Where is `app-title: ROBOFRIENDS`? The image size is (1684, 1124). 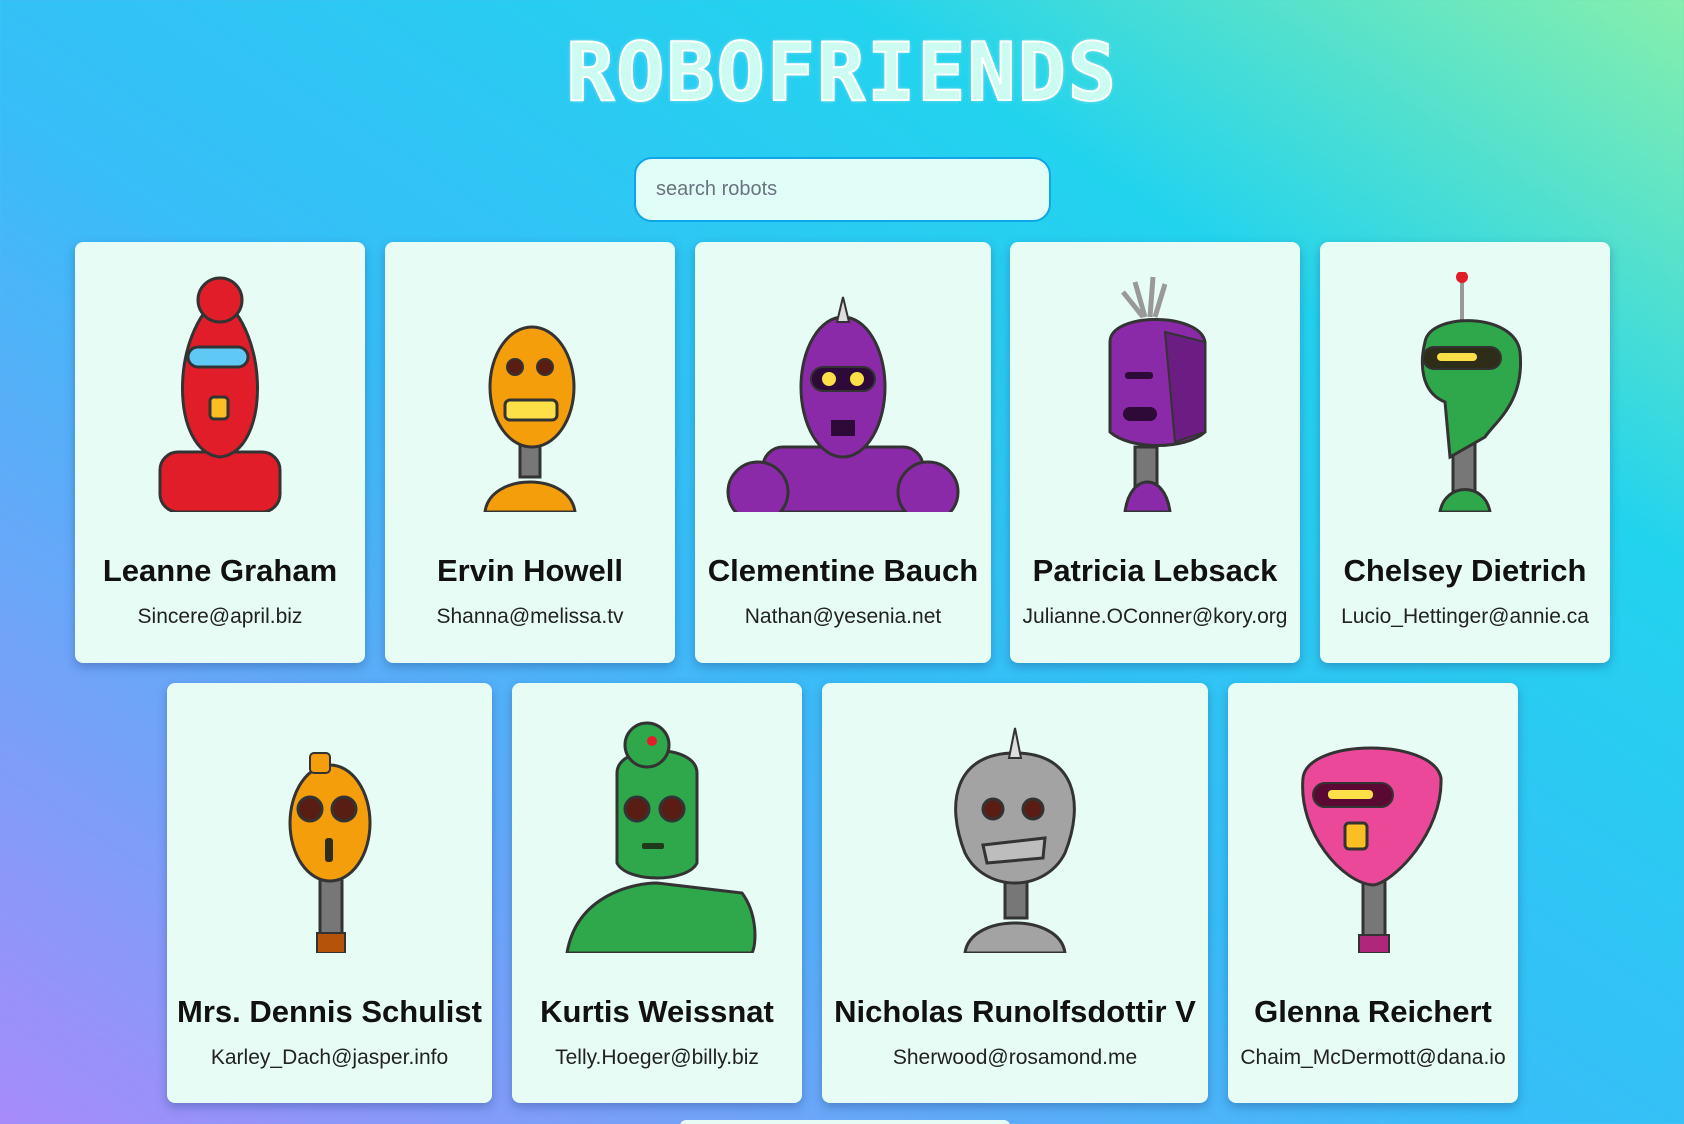
app-title: ROBOFRIENDS is located at coordinates (841, 72).